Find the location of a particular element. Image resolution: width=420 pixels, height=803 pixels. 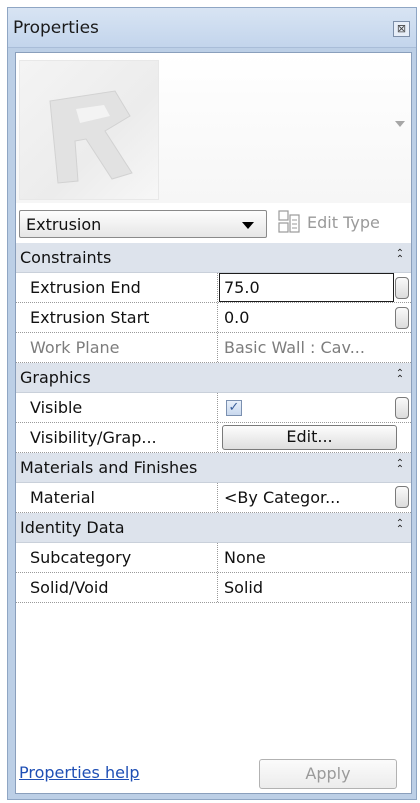

property-row-subcategory: Subcategory None is located at coordinates (213, 558).